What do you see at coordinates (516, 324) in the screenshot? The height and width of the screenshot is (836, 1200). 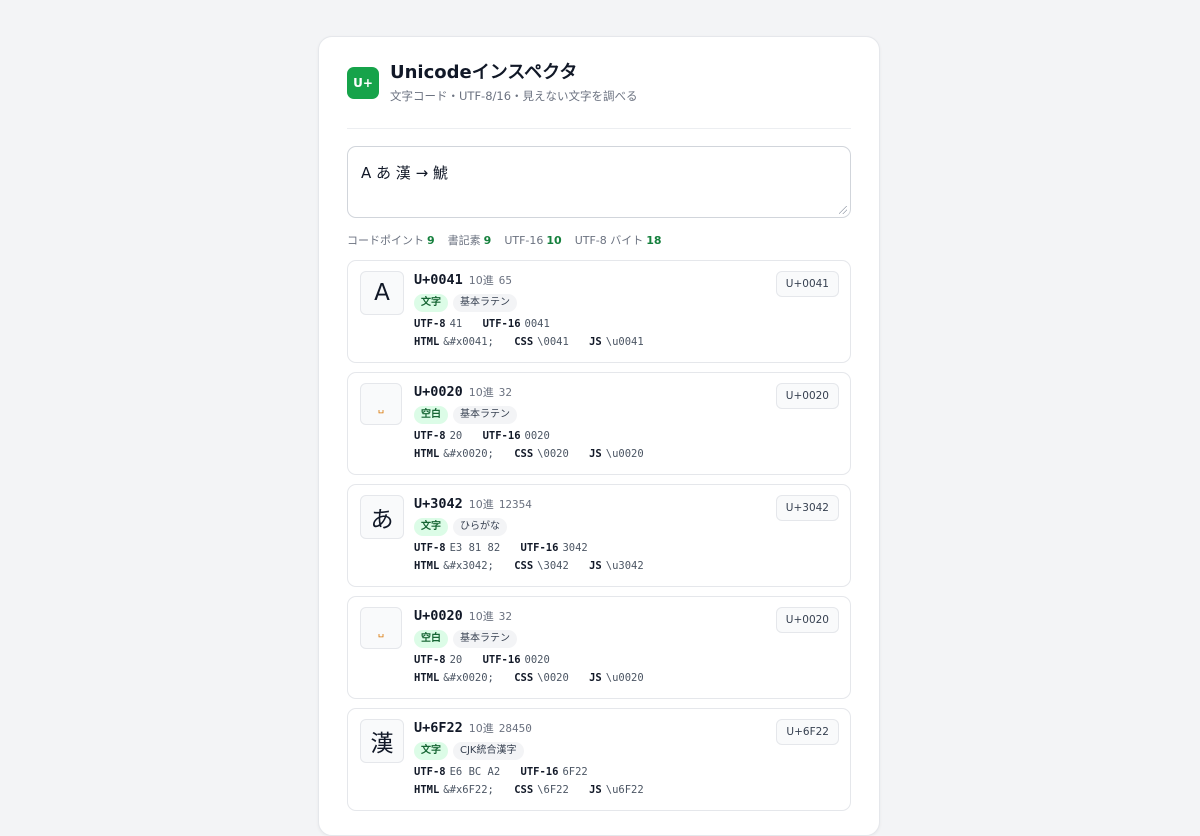 I see `utf16-encoding: UTF-16 0041` at bounding box center [516, 324].